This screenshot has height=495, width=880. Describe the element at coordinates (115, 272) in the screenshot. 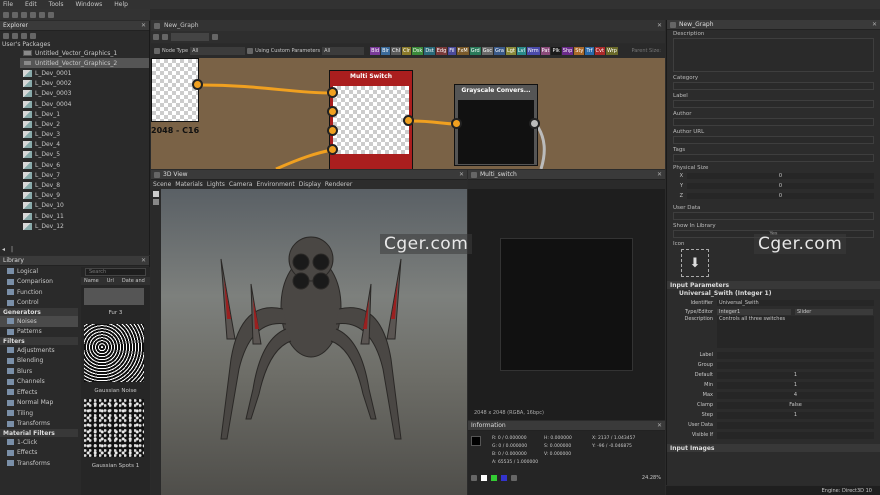

I see `library-search-input: Search` at that location.